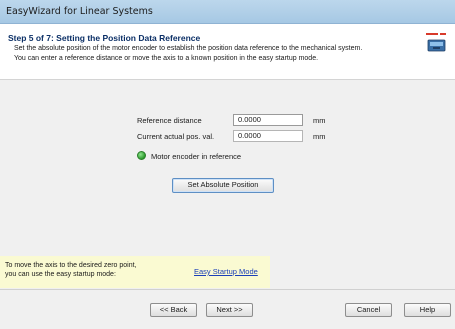  What do you see at coordinates (196, 156) in the screenshot?
I see `status-label: Motor encoder in reference` at bounding box center [196, 156].